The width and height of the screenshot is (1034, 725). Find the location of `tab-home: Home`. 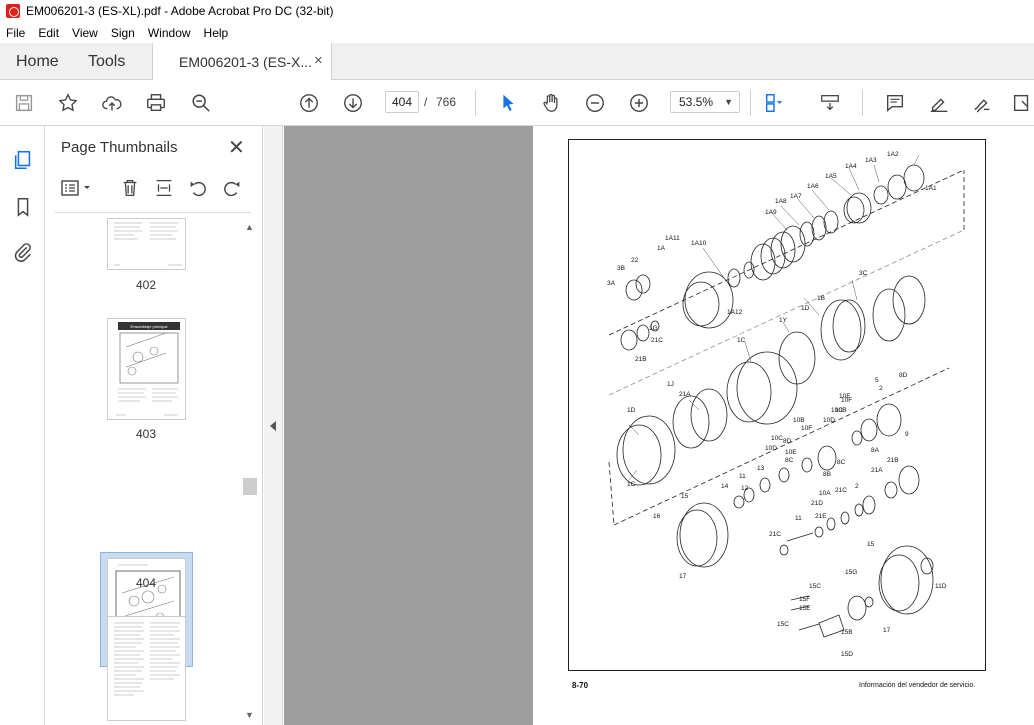

tab-home: Home is located at coordinates (37, 62).